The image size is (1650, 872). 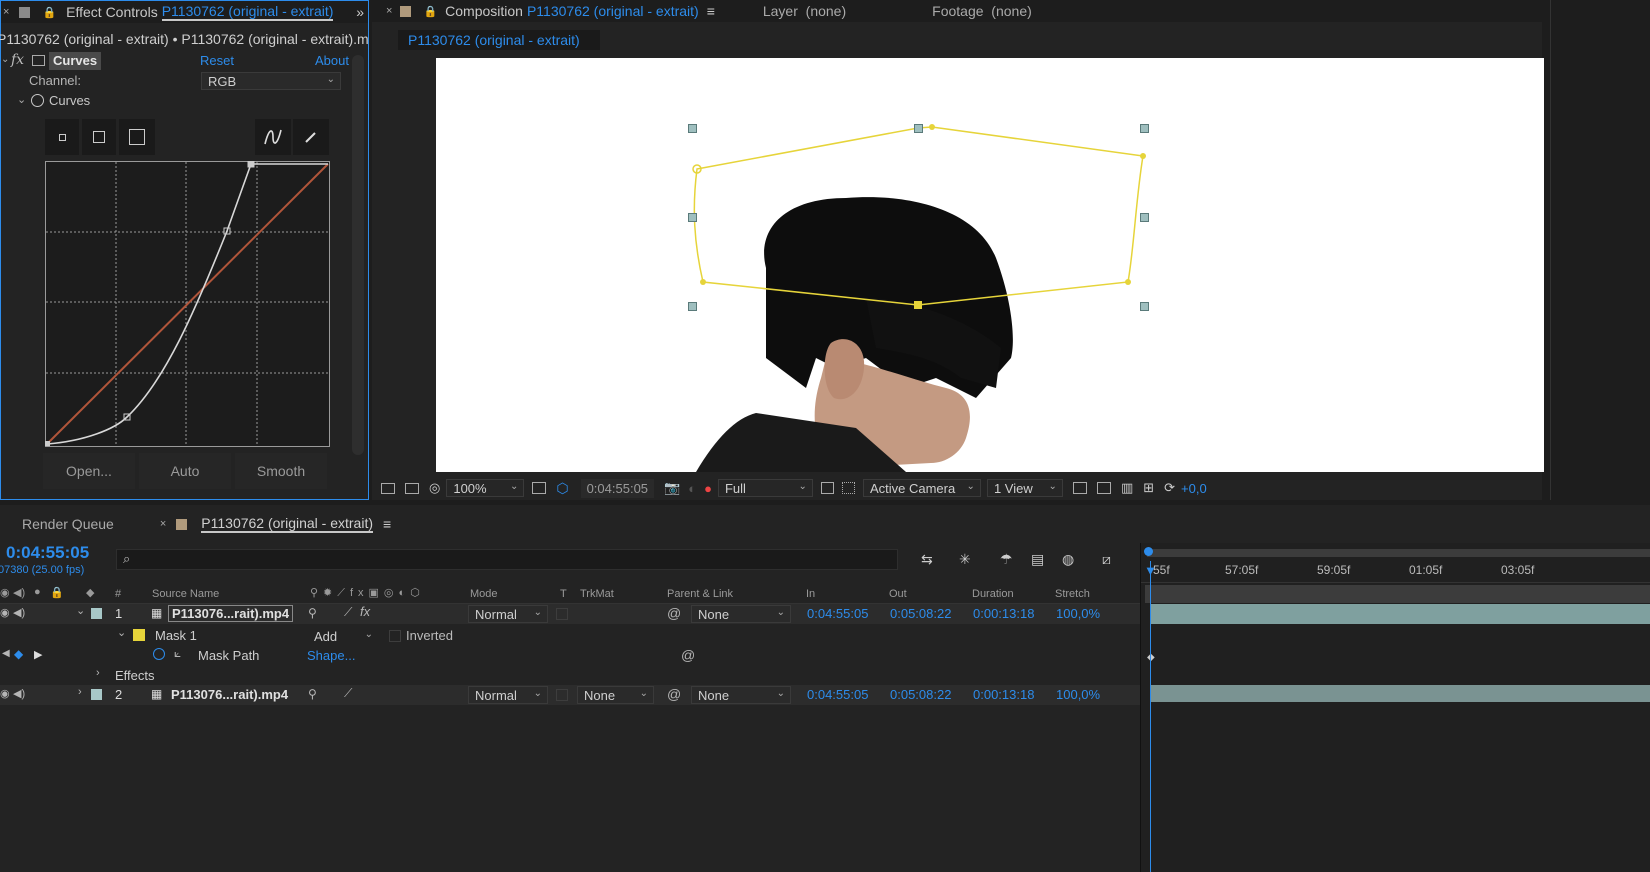 What do you see at coordinates (434, 488) in the screenshot?
I see `mask-view-icon: ◎` at bounding box center [434, 488].